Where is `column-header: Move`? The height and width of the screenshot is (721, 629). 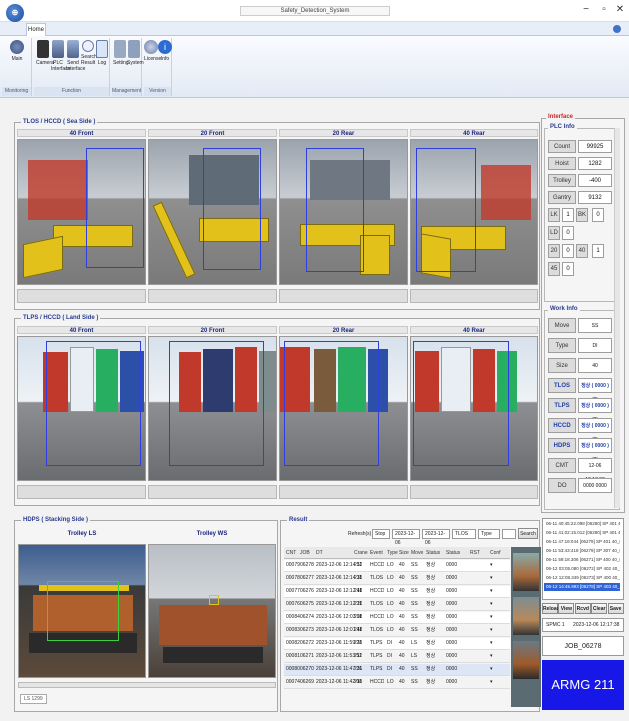 column-header: Move is located at coordinates (417, 553).